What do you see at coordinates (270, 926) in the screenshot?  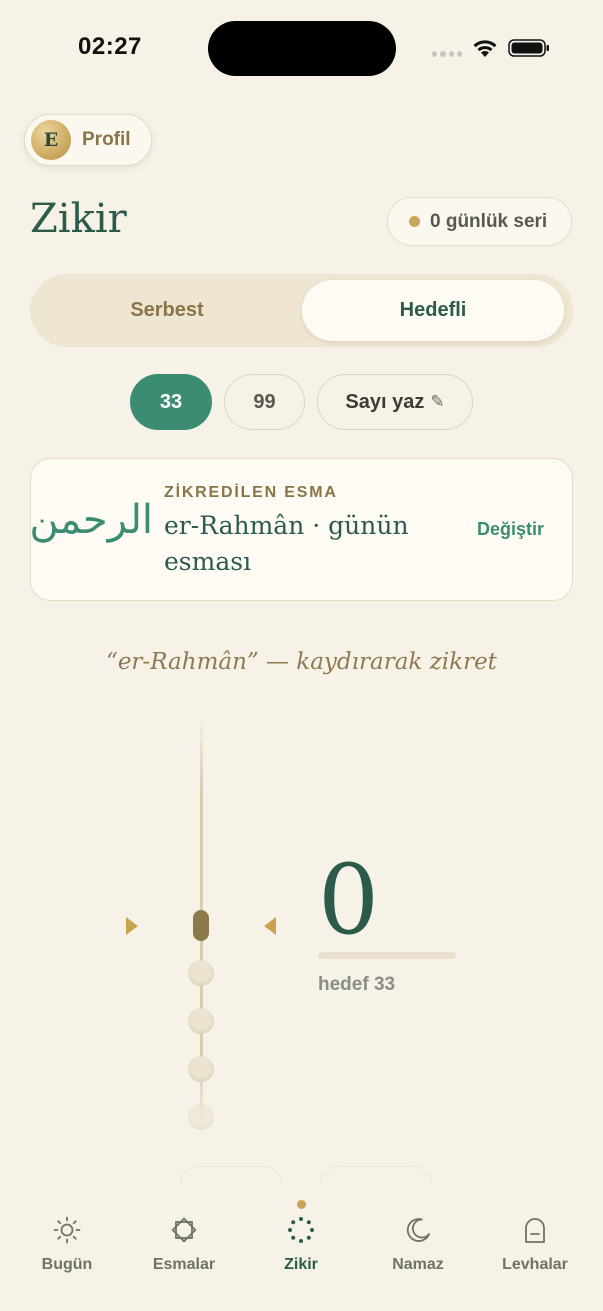 I see `pointer-left-icon` at bounding box center [270, 926].